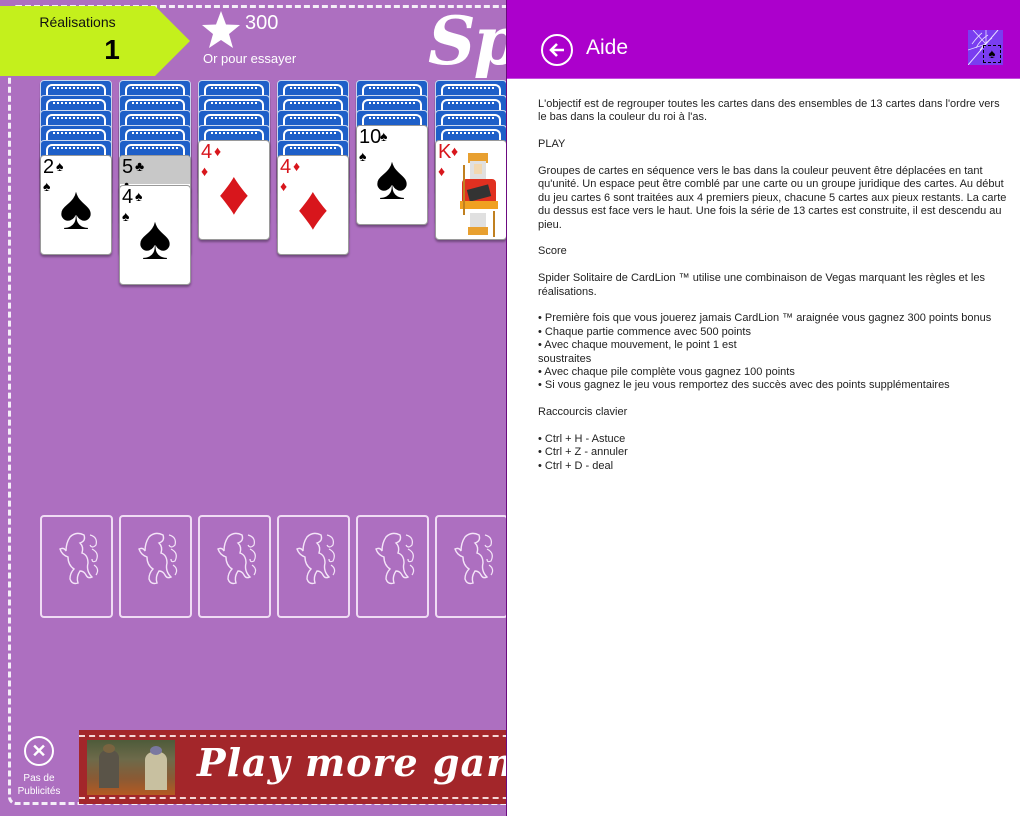 The height and width of the screenshot is (816, 1020). Describe the element at coordinates (583, 412) in the screenshot. I see `help-heading-shortcuts: Raccourcis clavier` at that location.